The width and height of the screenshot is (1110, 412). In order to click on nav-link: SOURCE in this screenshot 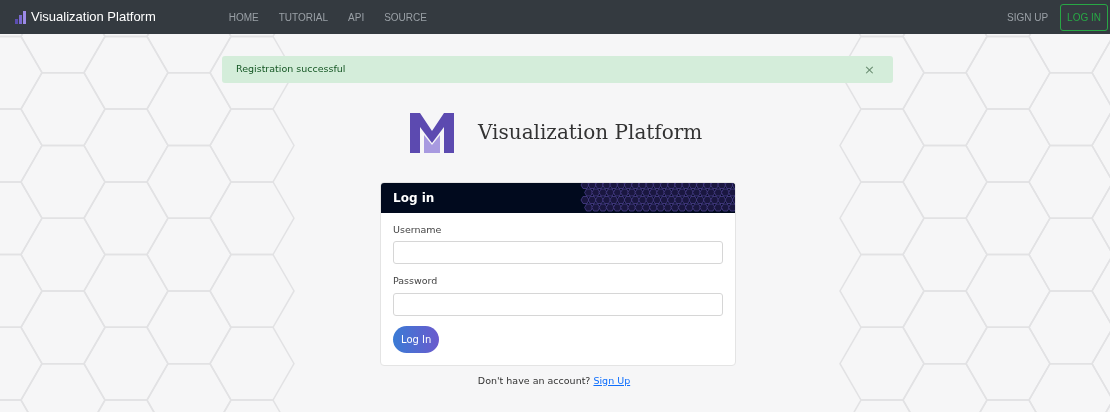, I will do `click(405, 17)`.